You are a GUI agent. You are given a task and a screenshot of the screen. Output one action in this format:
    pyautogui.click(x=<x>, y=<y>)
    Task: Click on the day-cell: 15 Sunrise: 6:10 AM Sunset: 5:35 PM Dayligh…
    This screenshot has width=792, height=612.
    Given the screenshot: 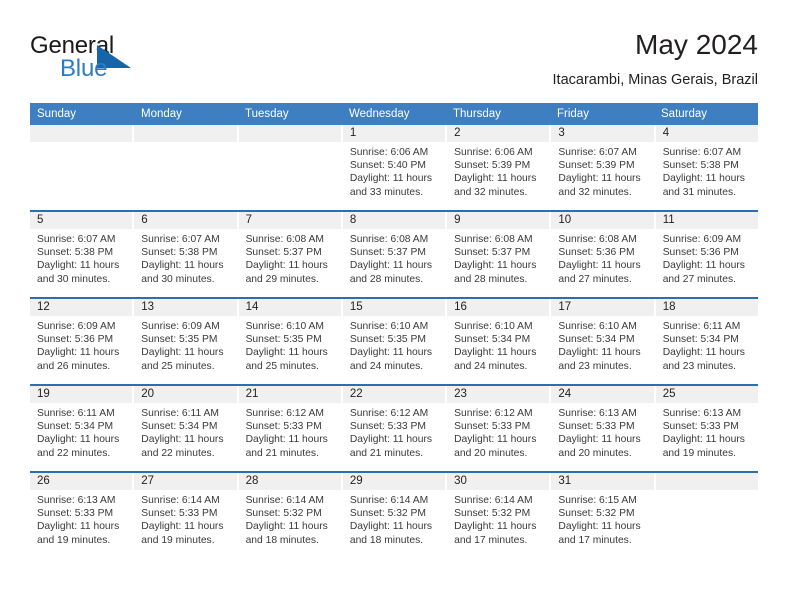 What is the action you would take?
    pyautogui.click(x=395, y=341)
    